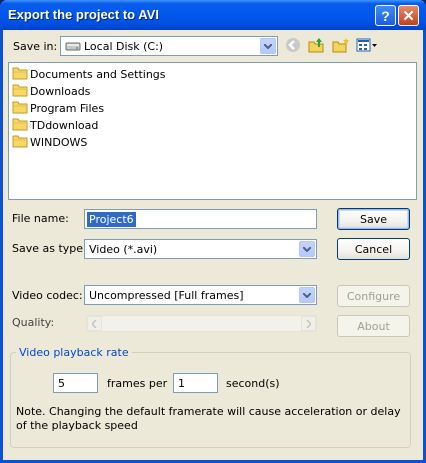 The image size is (426, 463). I want to click on save-button-label: Save, so click(373, 219).